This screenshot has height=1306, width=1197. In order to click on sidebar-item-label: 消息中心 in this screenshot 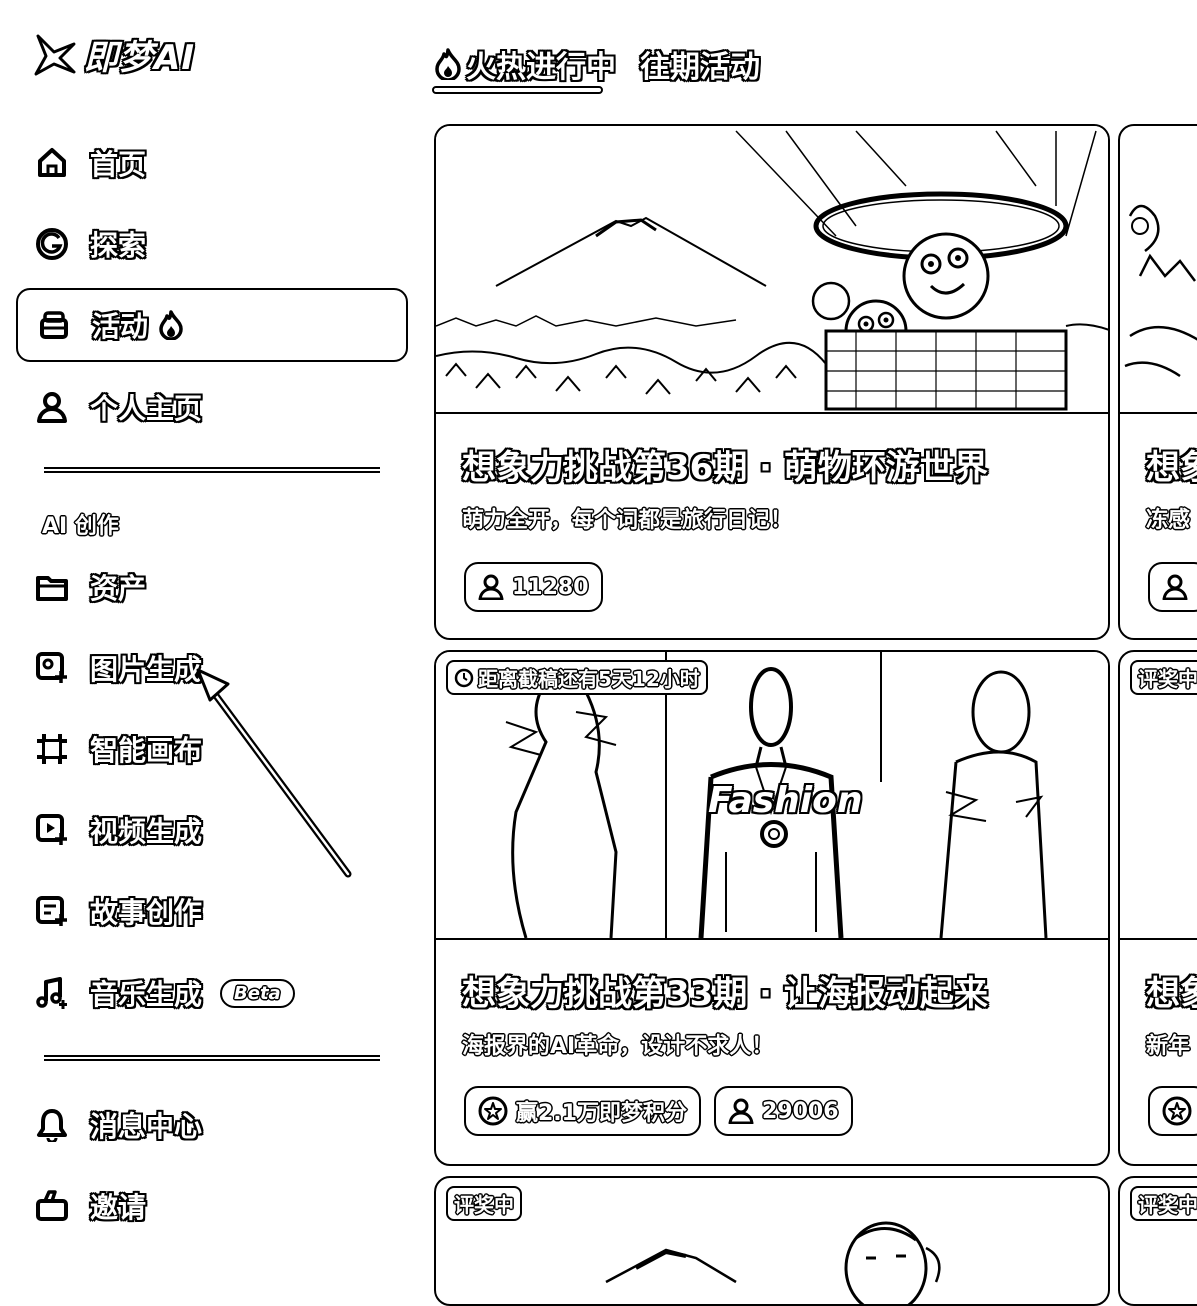, I will do `click(146, 1126)`.